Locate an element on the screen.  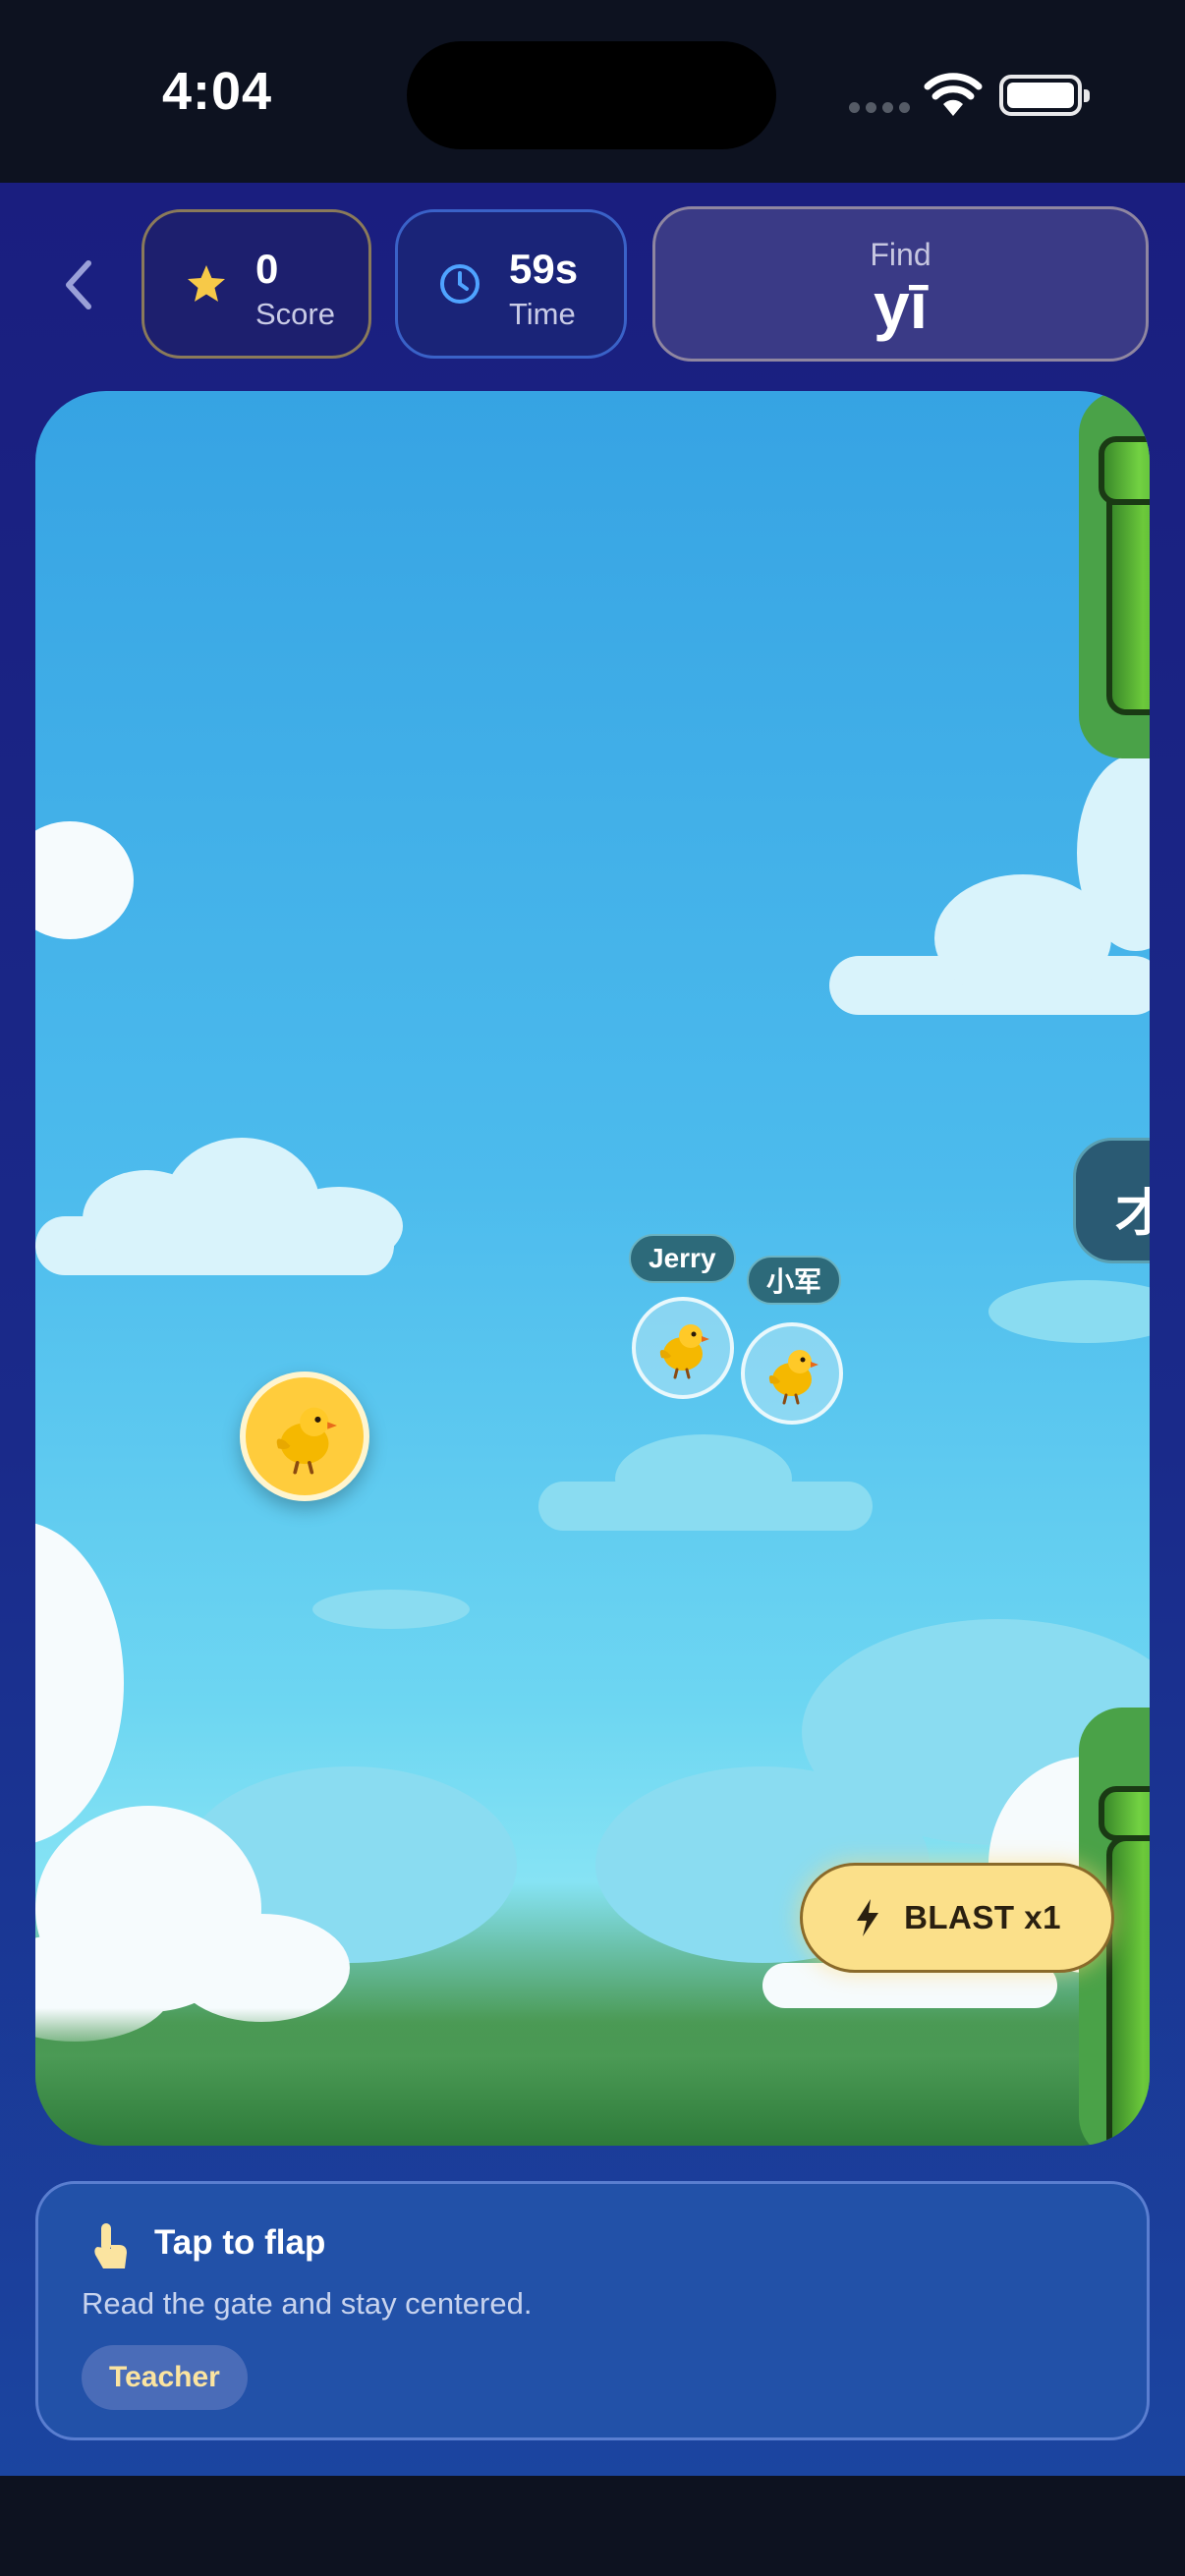
player-bird is located at coordinates (305, 1436).